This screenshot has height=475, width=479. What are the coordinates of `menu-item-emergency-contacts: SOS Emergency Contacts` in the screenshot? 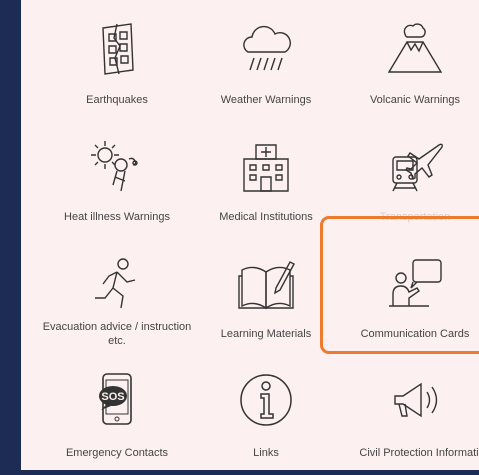 It's located at (117, 416).